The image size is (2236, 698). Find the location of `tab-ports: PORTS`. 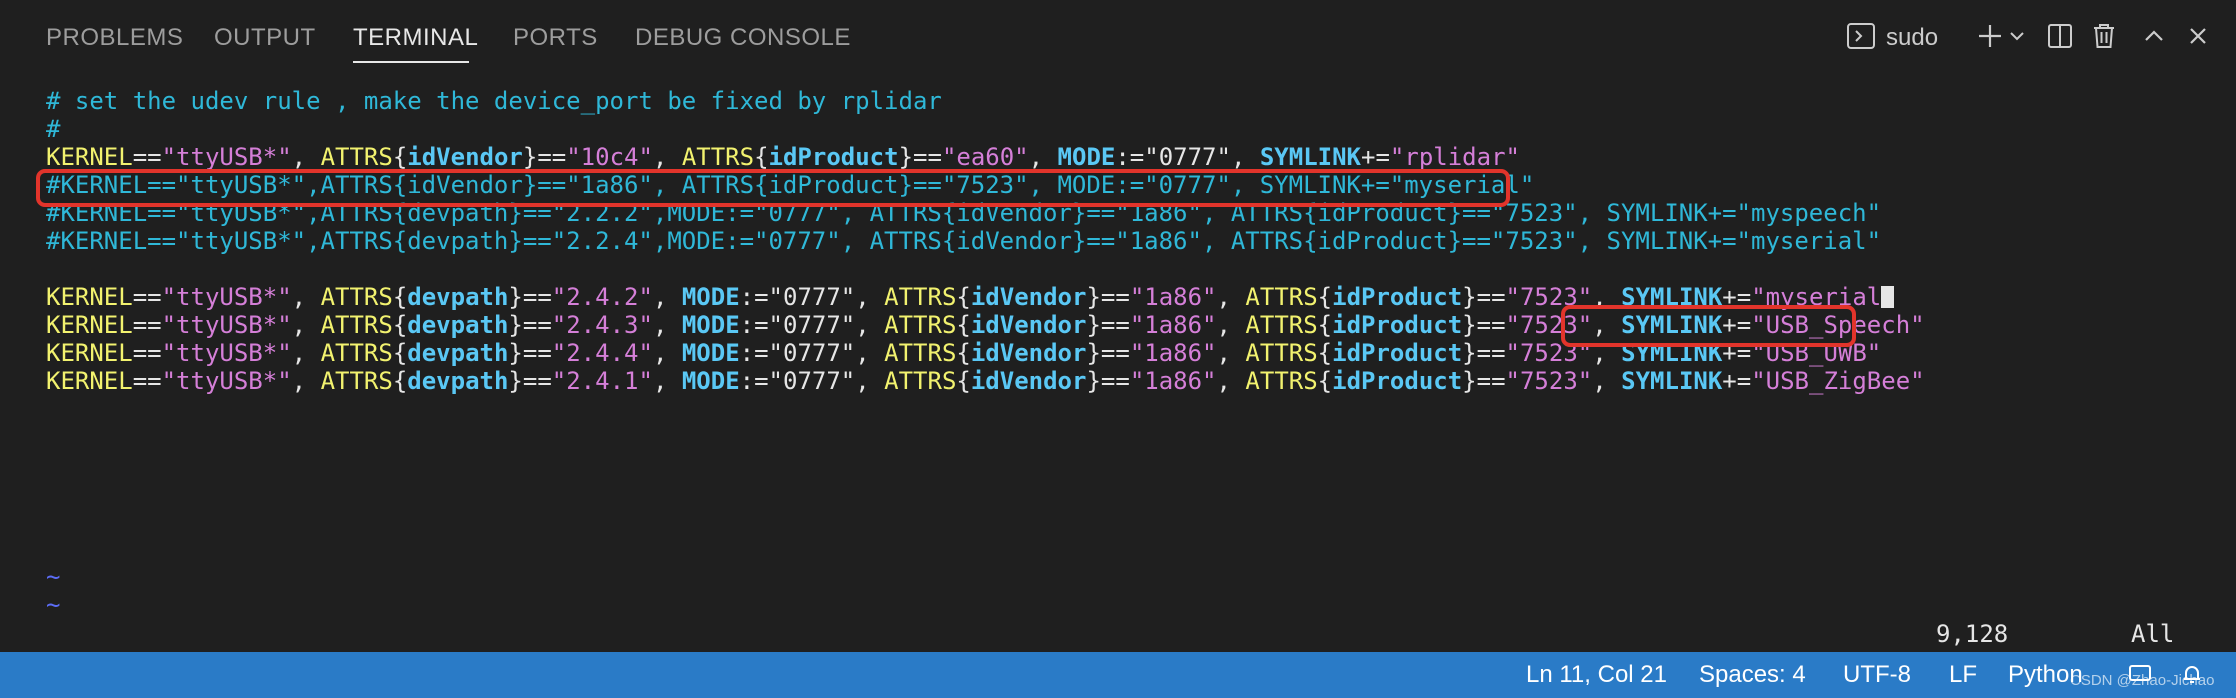

tab-ports: PORTS is located at coordinates (555, 38).